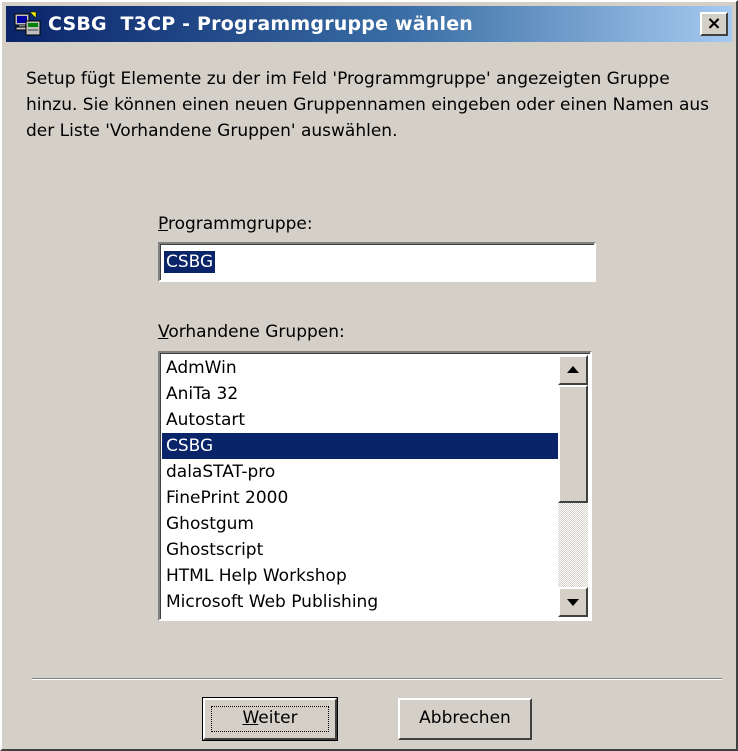 The width and height of the screenshot is (738, 751). I want to click on list-item: FinePrint 2000, so click(361, 498).